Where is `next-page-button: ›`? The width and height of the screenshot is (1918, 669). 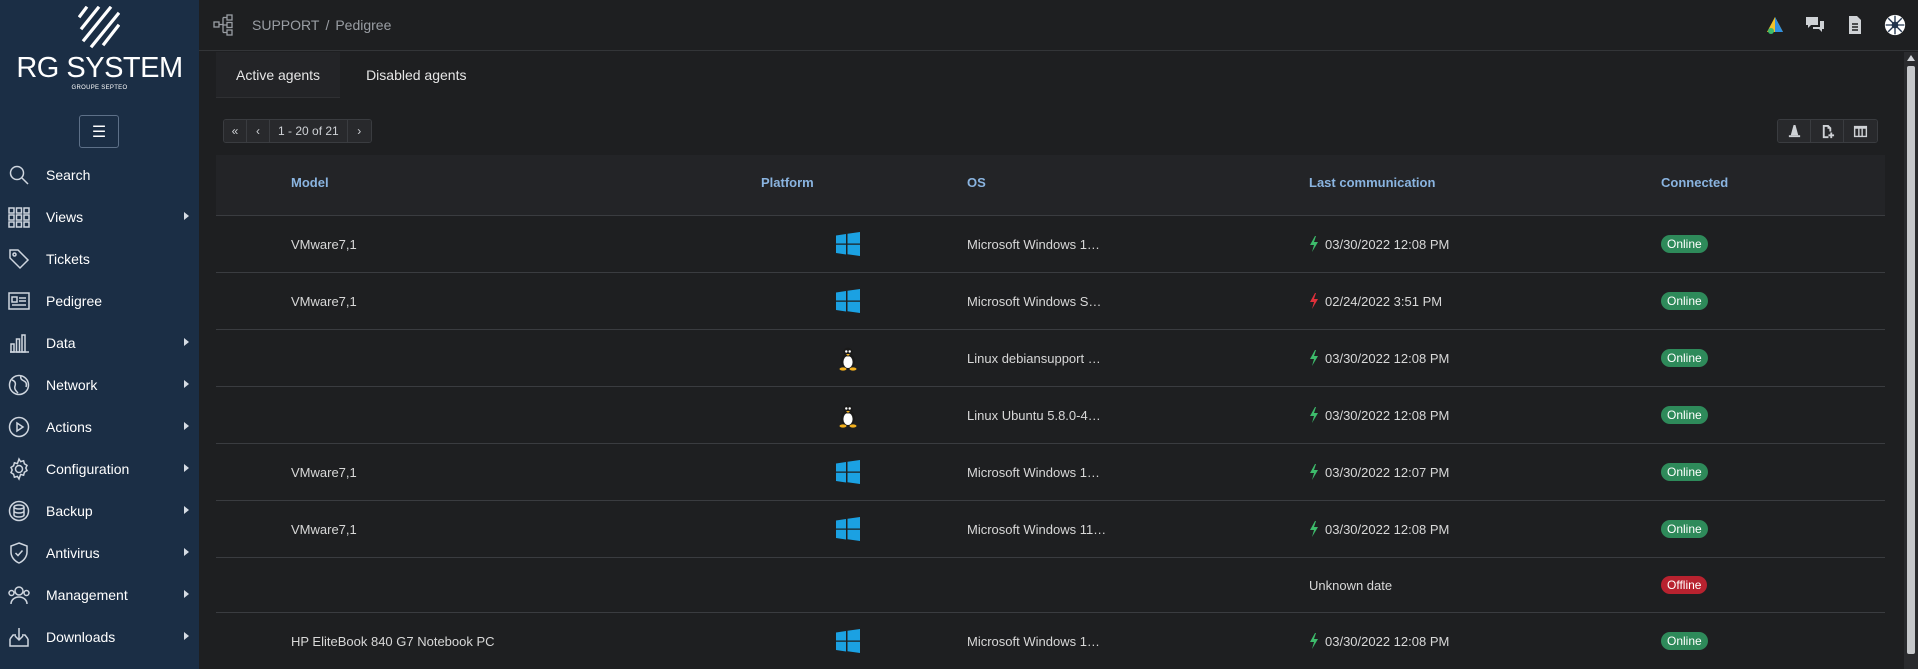 next-page-button: › is located at coordinates (359, 131).